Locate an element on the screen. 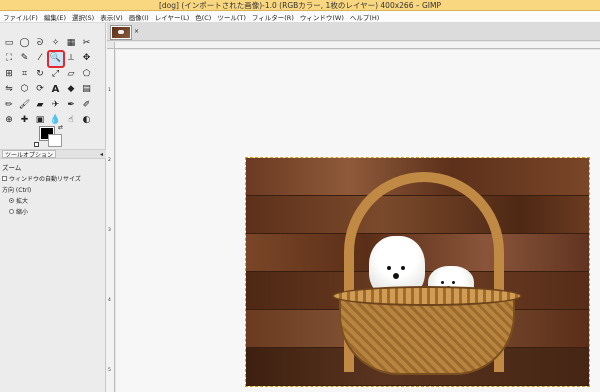  menu-item: 画像(I) is located at coordinates (139, 17).